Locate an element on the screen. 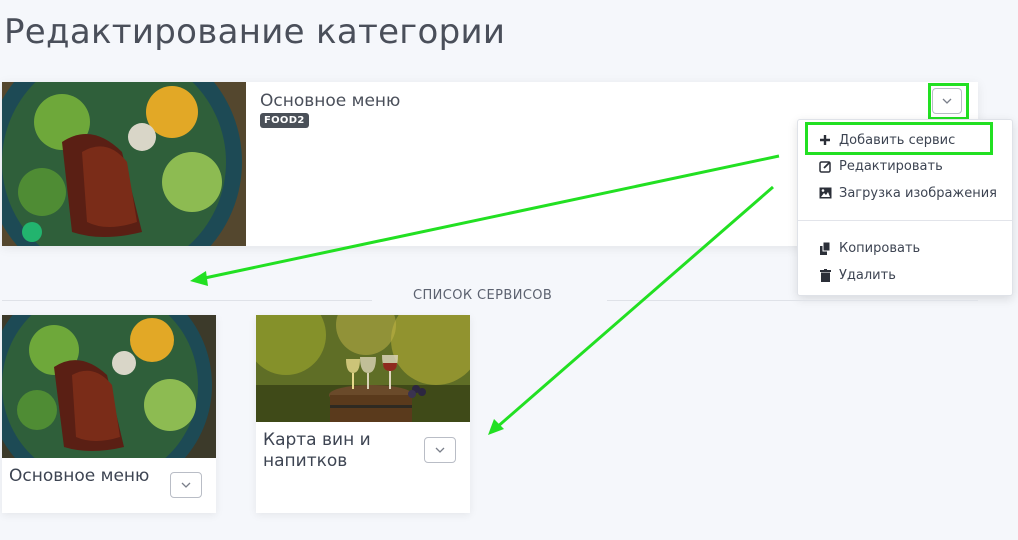 Image resolution: width=1018 pixels, height=540 pixels. highlight-box-options is located at coordinates (948, 101).